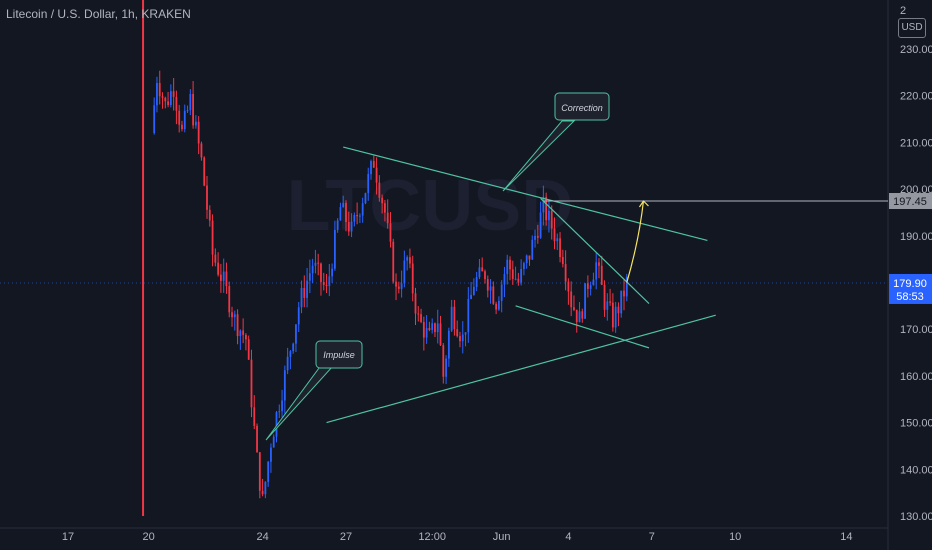 This screenshot has height=550, width=932. What do you see at coordinates (430, 206) in the screenshot?
I see `watermark: LTCUSD` at bounding box center [430, 206].